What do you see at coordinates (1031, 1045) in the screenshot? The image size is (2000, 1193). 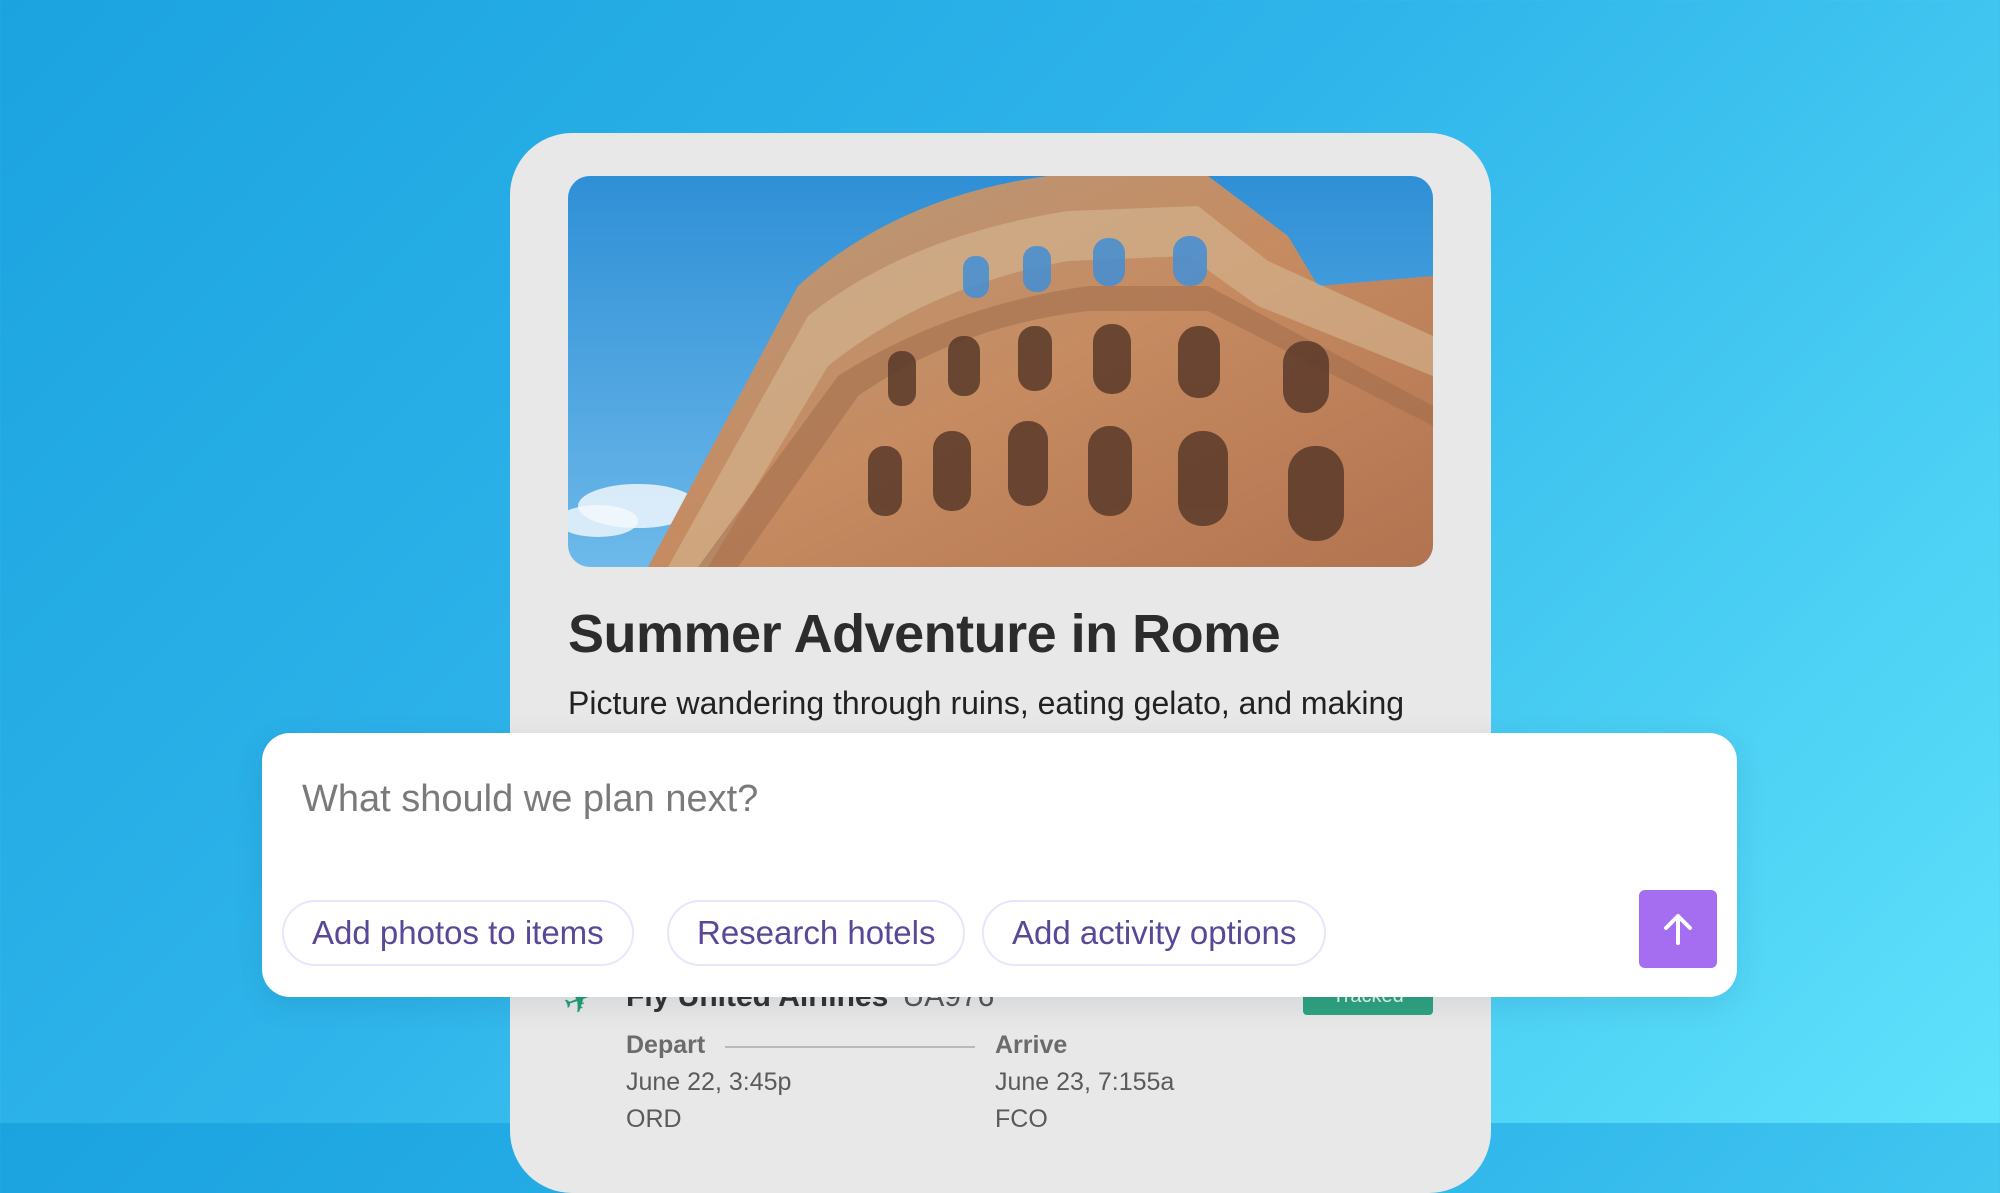 I see `arrive-label: Arrive` at bounding box center [1031, 1045].